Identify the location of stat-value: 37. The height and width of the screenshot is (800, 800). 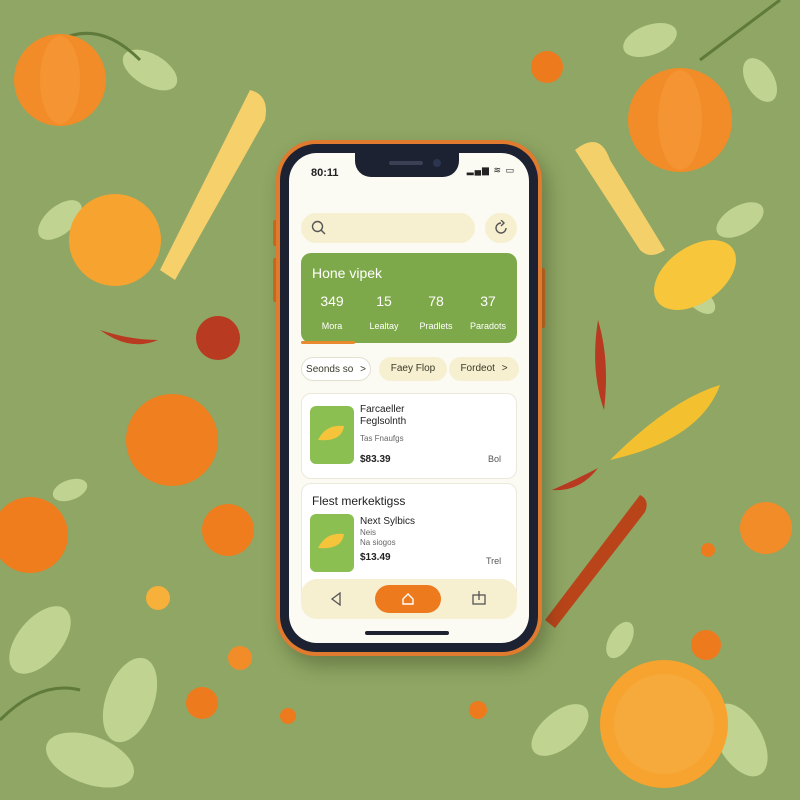
(488, 301).